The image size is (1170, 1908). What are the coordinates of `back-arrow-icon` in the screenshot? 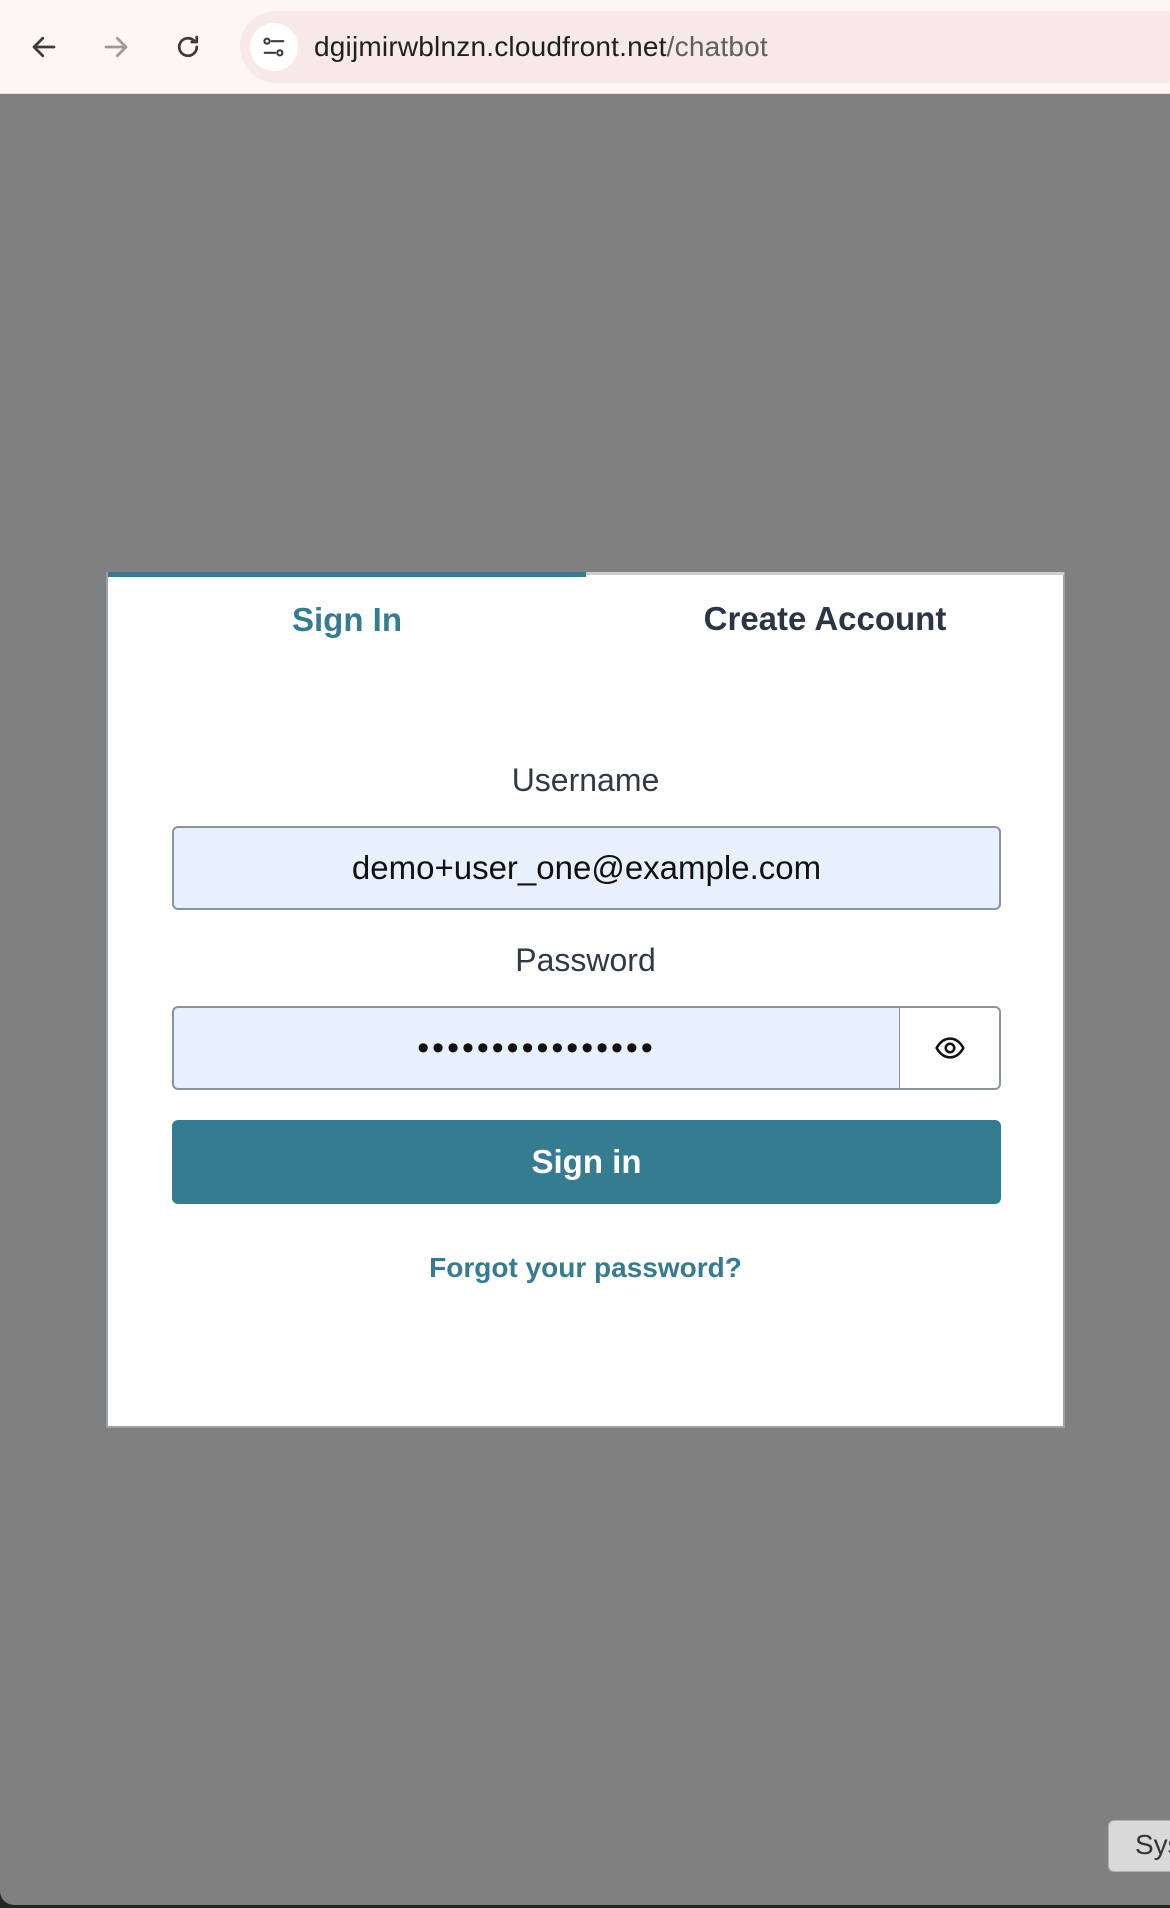 It's located at (44, 47).